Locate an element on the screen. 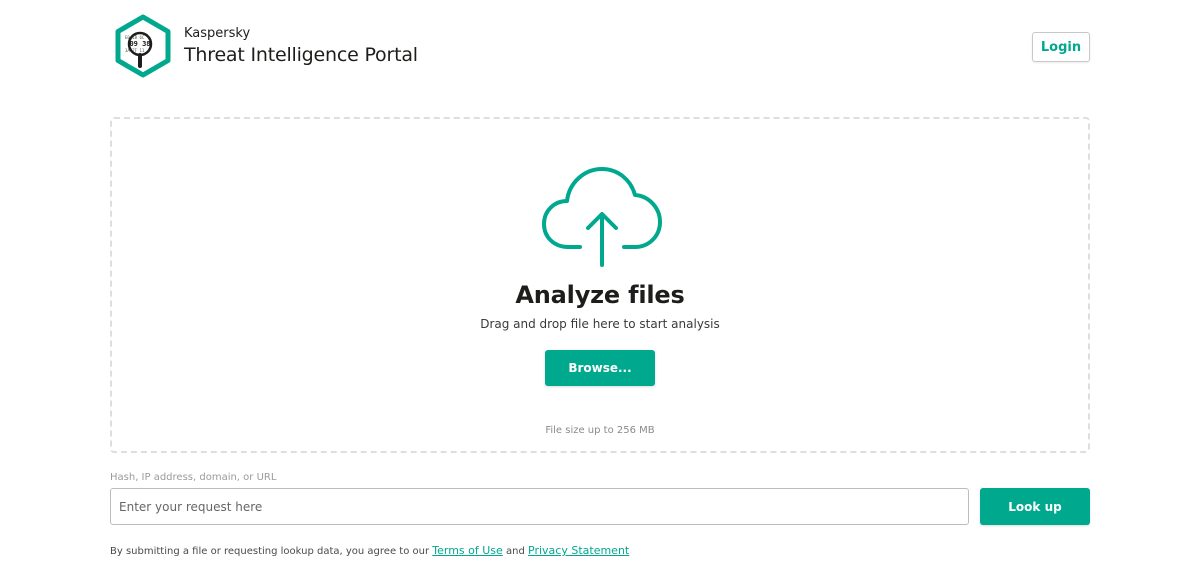 The width and height of the screenshot is (1200, 571). brand: Kaspersky Threat Intelligence Portal is located at coordinates (301, 47).